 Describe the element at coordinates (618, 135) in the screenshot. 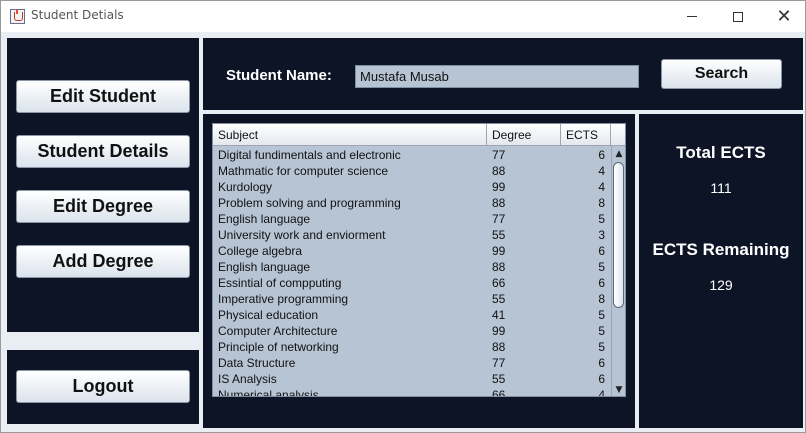

I see `table-header-corner` at that location.